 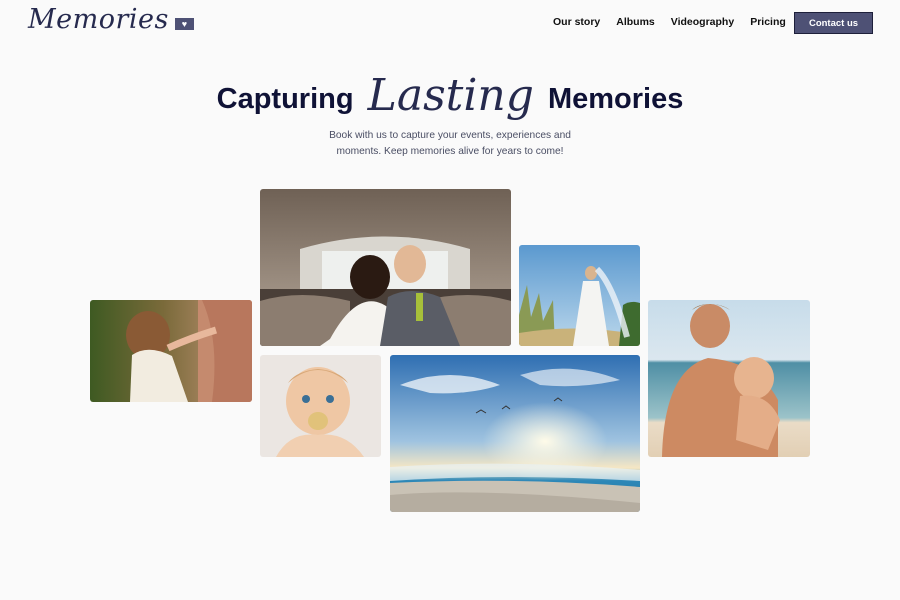 I want to click on hero-title: Capturing Lasting Memories, so click(x=450, y=94).